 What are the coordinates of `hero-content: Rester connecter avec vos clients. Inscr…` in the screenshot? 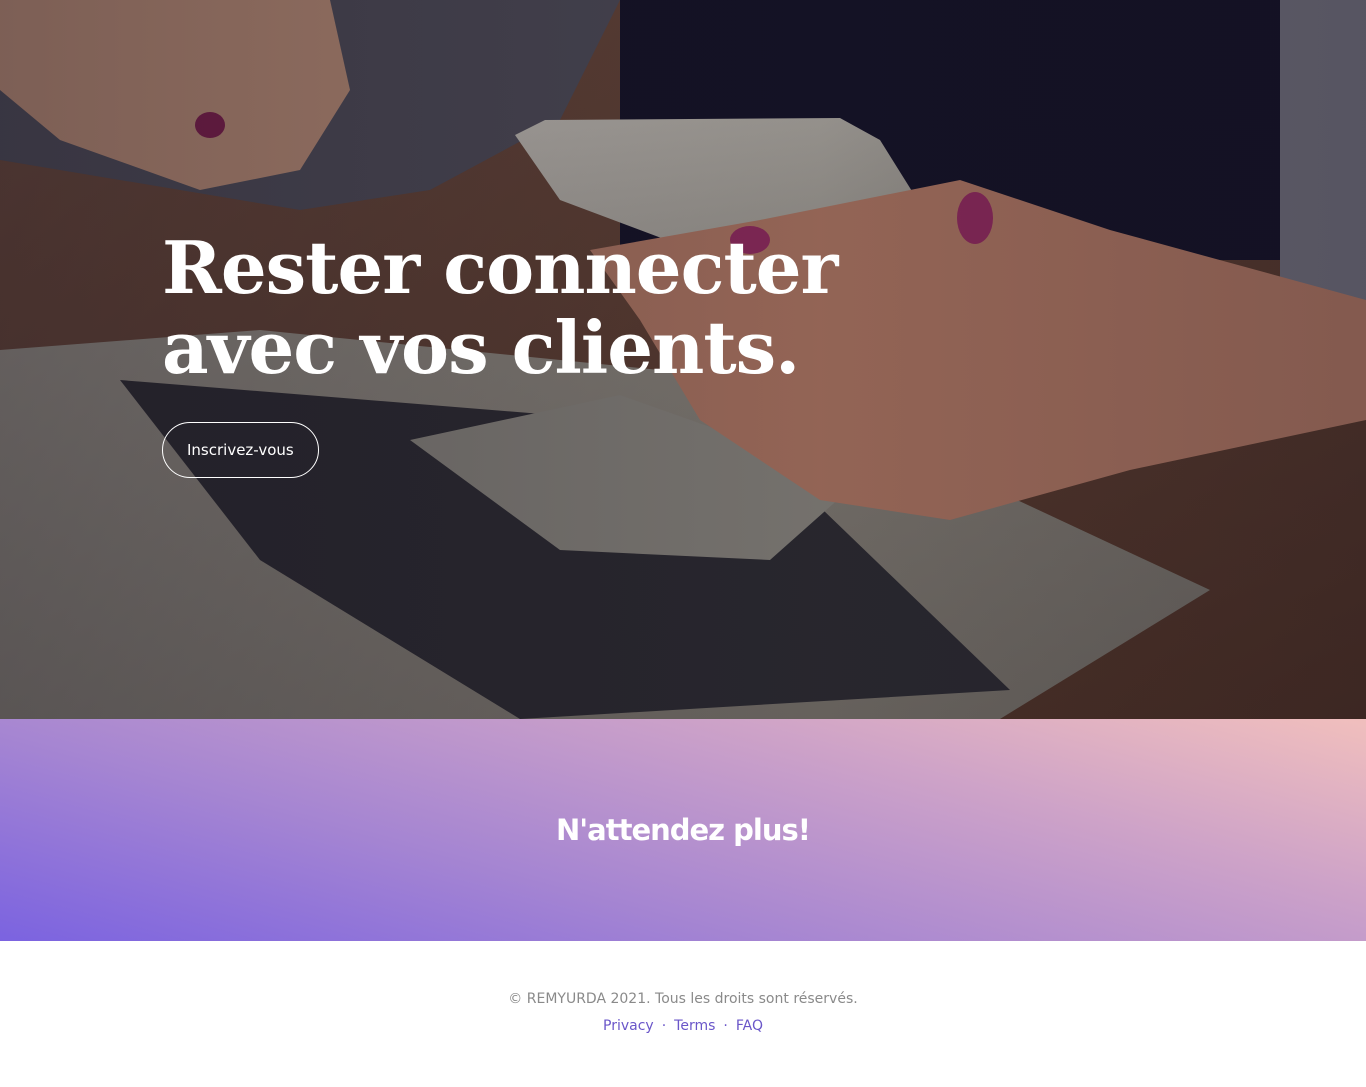 It's located at (542, 353).